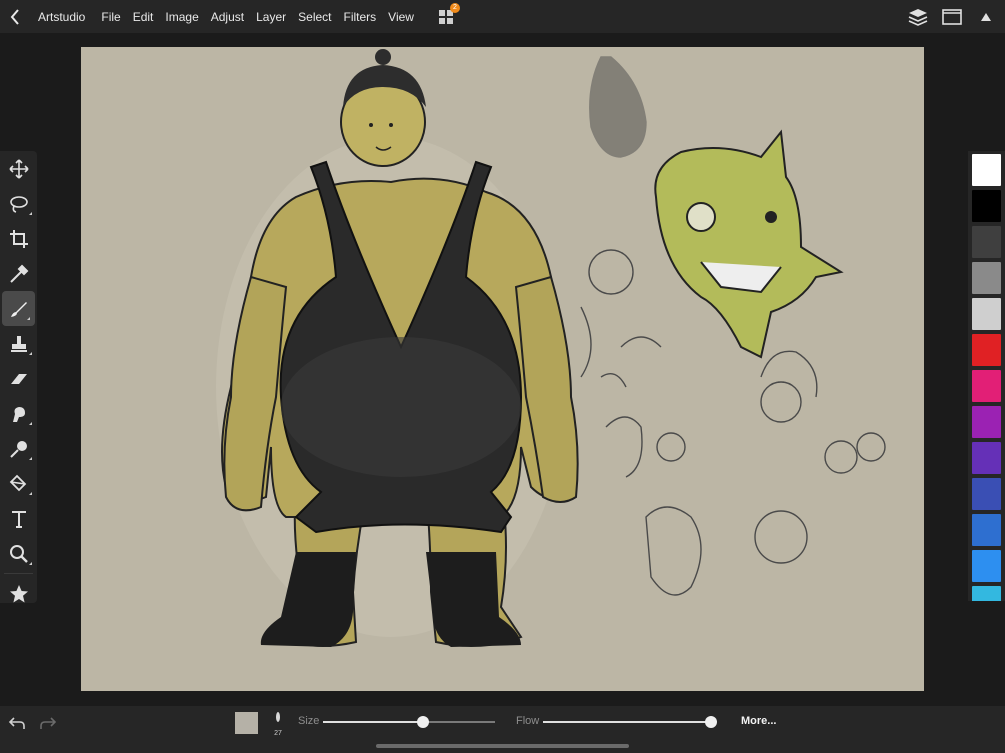  I want to click on star-icon, so click(18, 593).